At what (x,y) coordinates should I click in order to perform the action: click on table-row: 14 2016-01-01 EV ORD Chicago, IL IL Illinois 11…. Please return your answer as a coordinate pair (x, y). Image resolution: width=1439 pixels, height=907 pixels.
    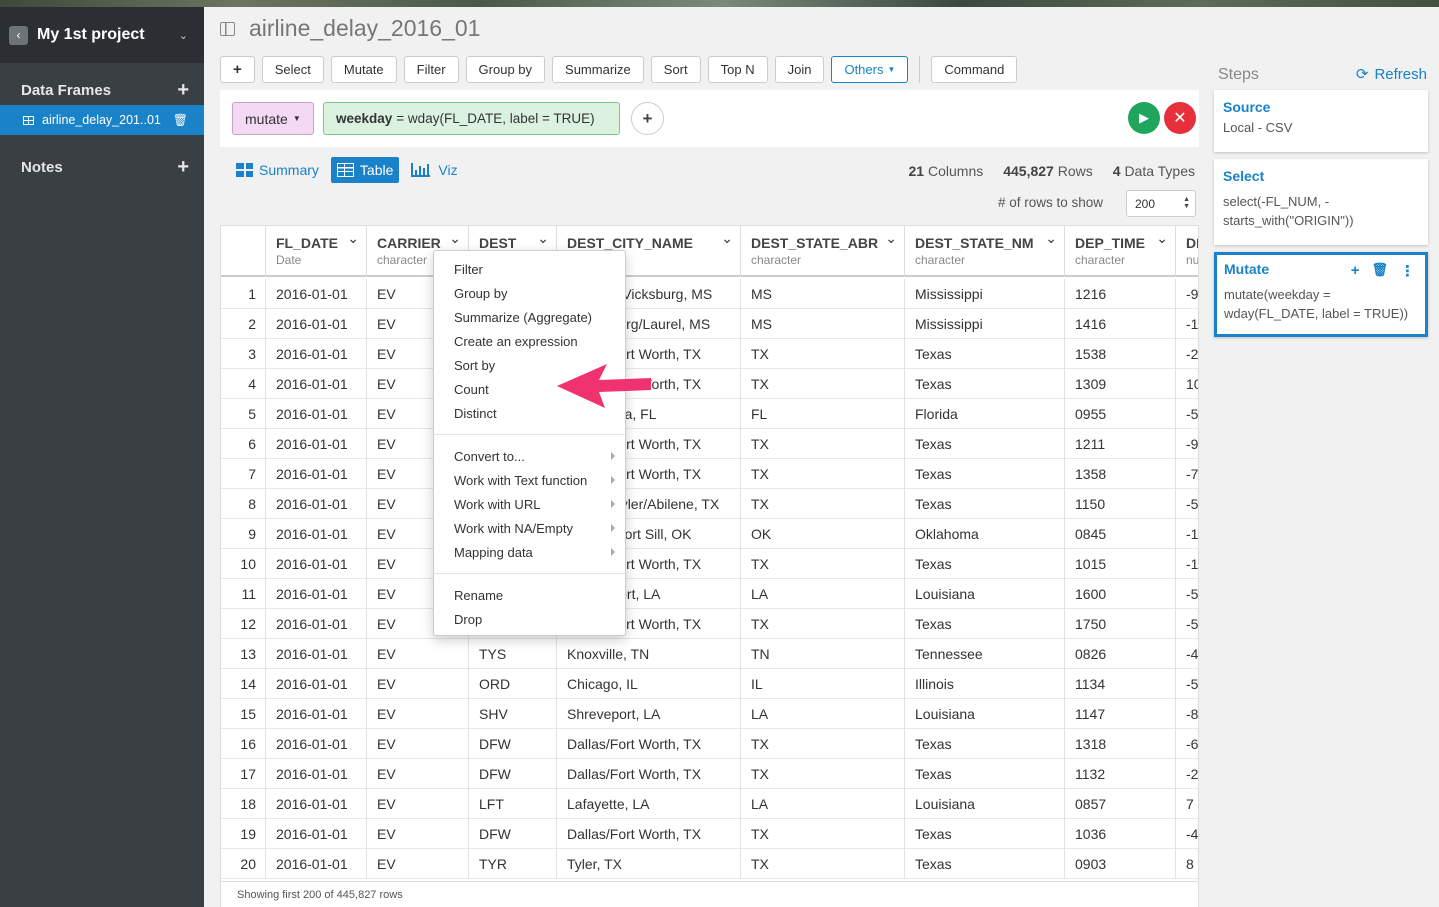
    Looking at the image, I should click on (709, 684).